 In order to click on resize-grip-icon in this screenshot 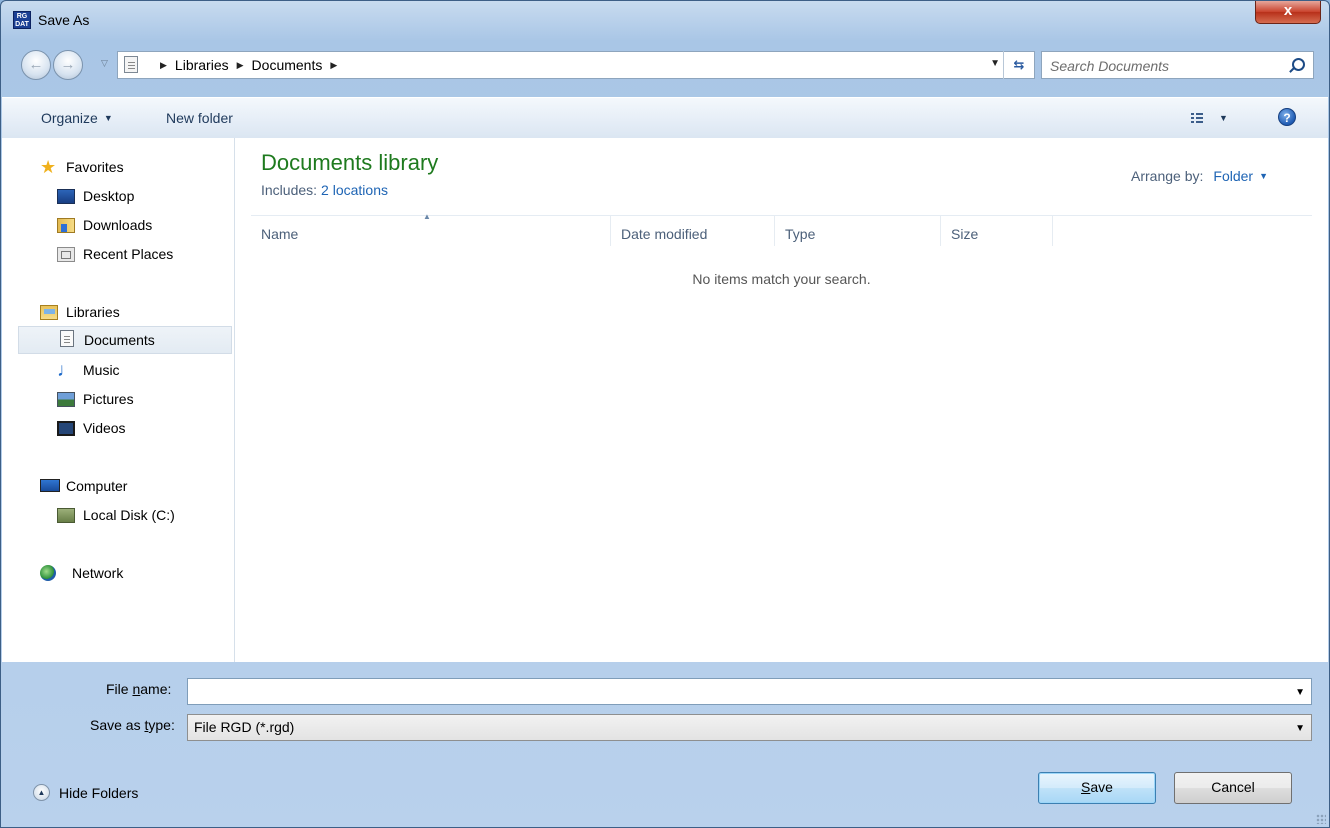, I will do `click(1321, 819)`.